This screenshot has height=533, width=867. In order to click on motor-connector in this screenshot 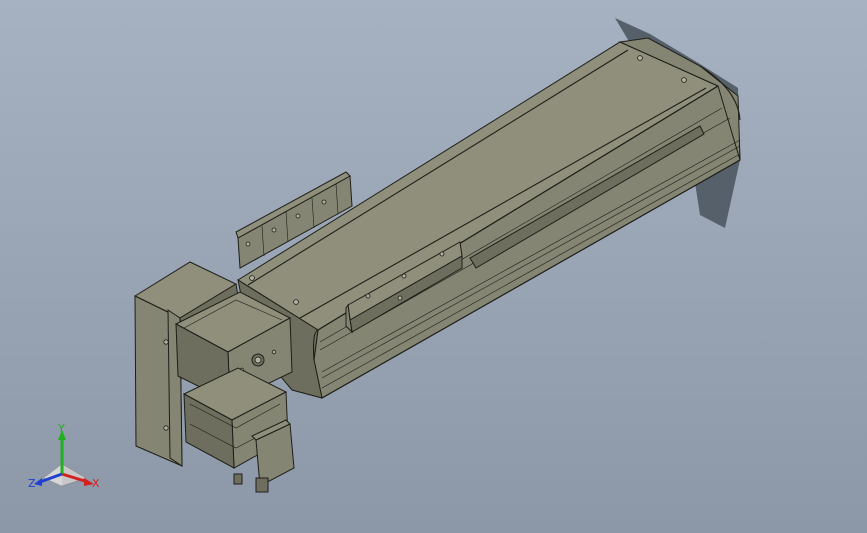, I will do `click(262, 485)`.